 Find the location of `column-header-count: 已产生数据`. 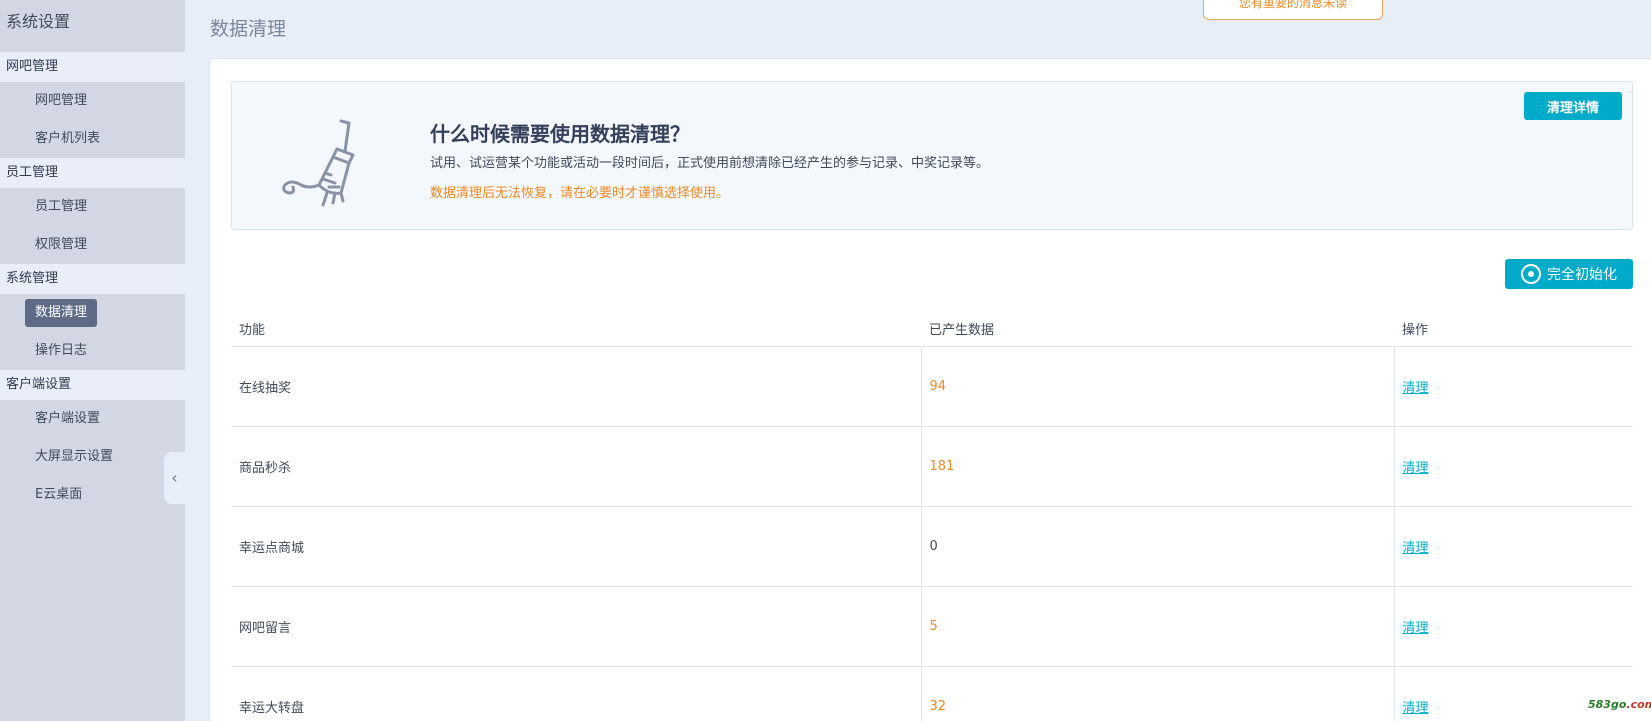

column-header-count: 已产生数据 is located at coordinates (1157, 329).